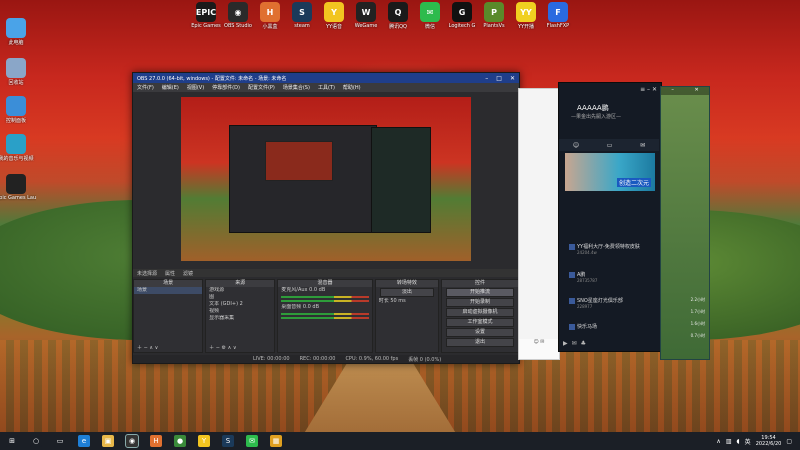 This screenshot has height=450, width=800. I want to click on obs-preview-canvas, so click(326, 179).